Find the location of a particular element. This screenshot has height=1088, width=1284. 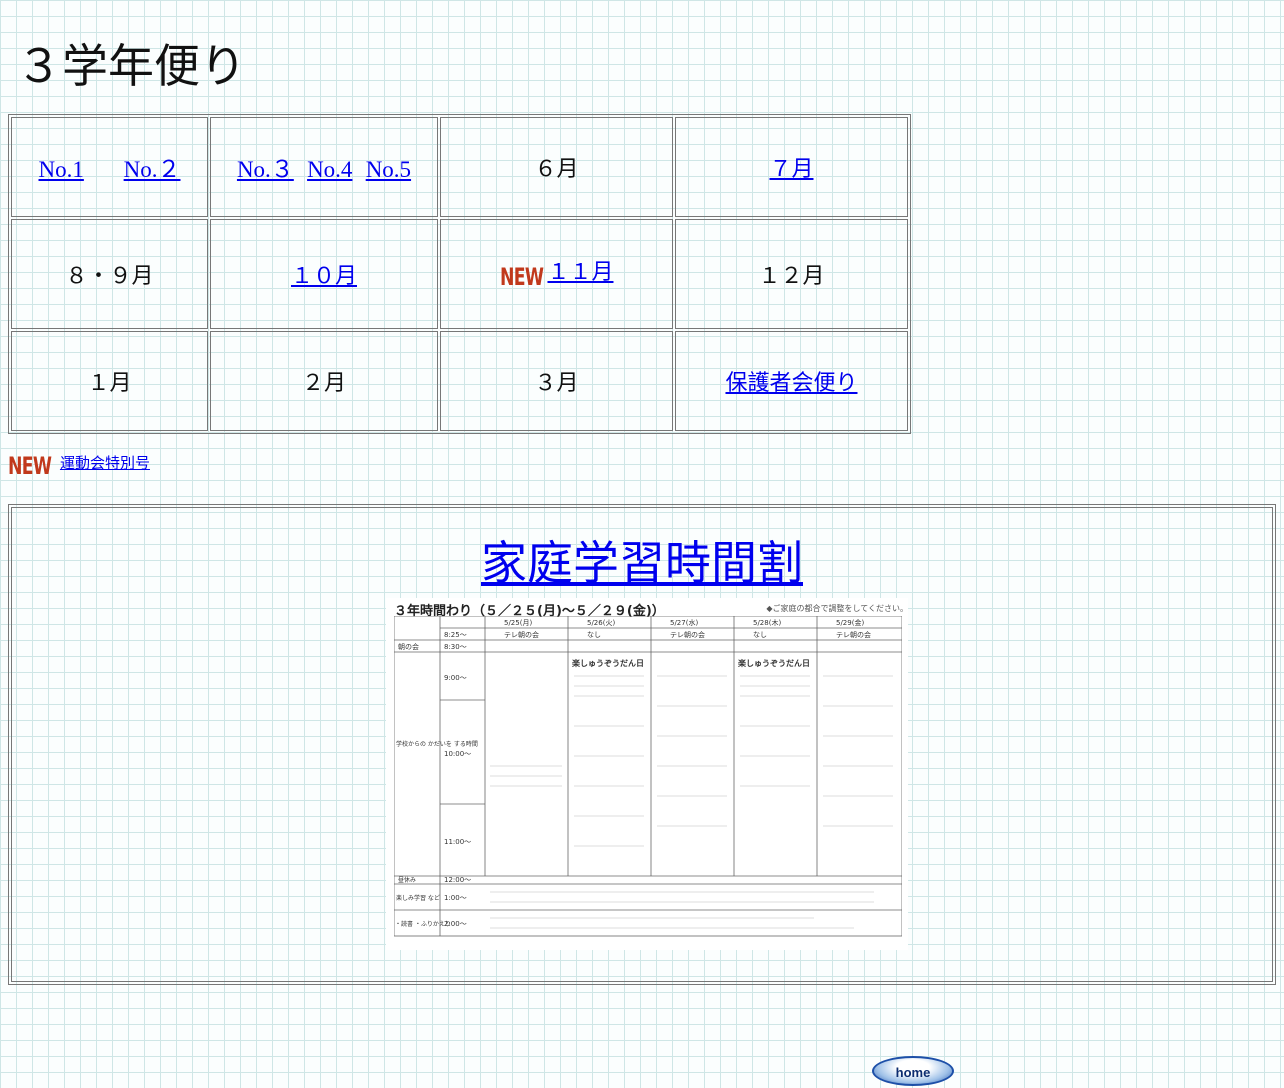

row-label: 朝の会 is located at coordinates (408, 646).